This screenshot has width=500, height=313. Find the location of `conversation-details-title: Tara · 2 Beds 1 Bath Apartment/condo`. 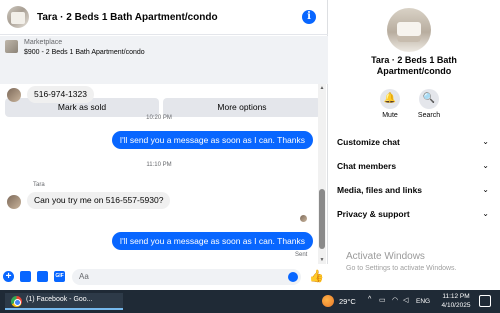

conversation-details-title: Tara · 2 Beds 1 Bath Apartment/condo is located at coordinates (414, 65).